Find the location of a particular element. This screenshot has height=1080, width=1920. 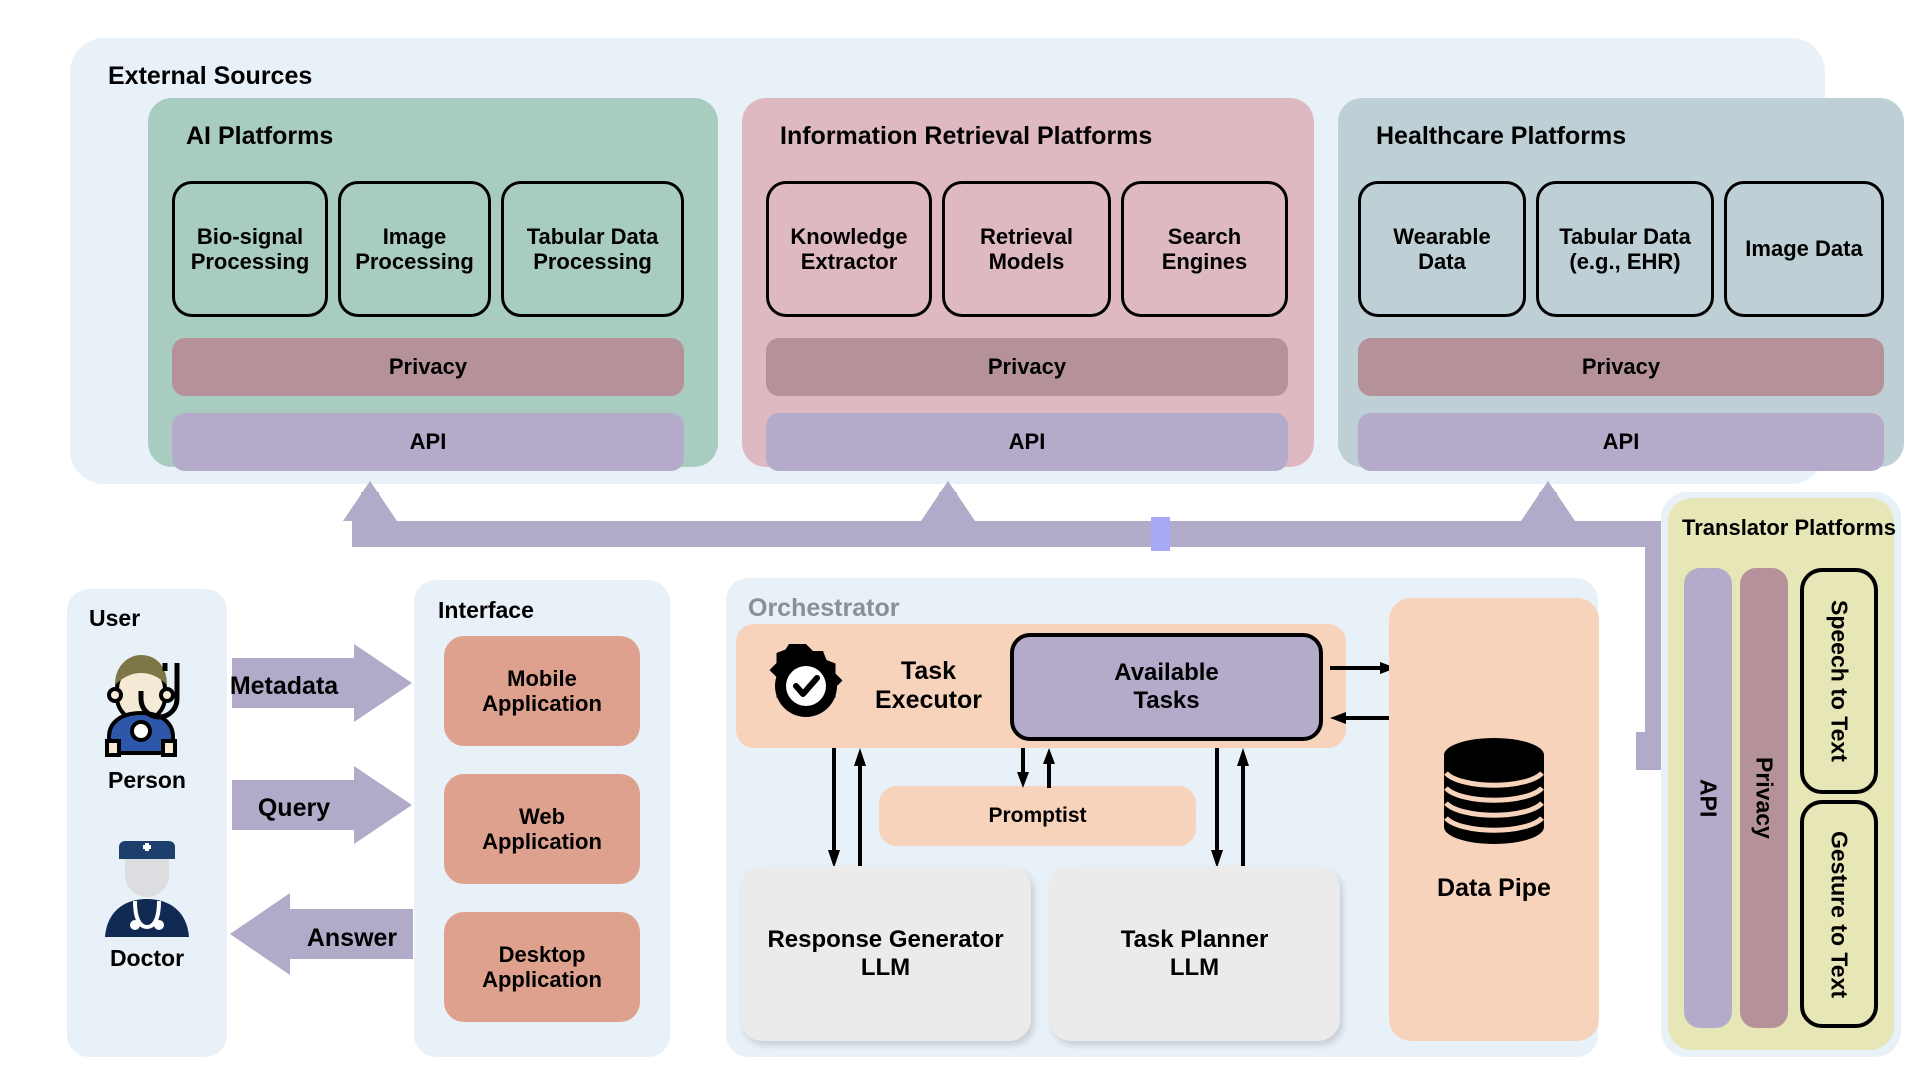

translator-privacy-bar: Privacy is located at coordinates (1764, 798).